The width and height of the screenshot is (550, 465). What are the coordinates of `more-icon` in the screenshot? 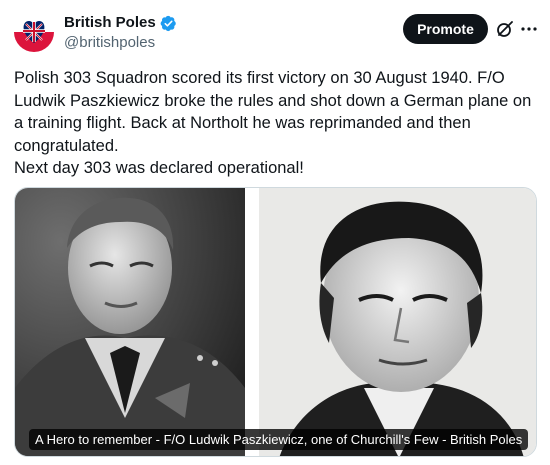 It's located at (529, 29).